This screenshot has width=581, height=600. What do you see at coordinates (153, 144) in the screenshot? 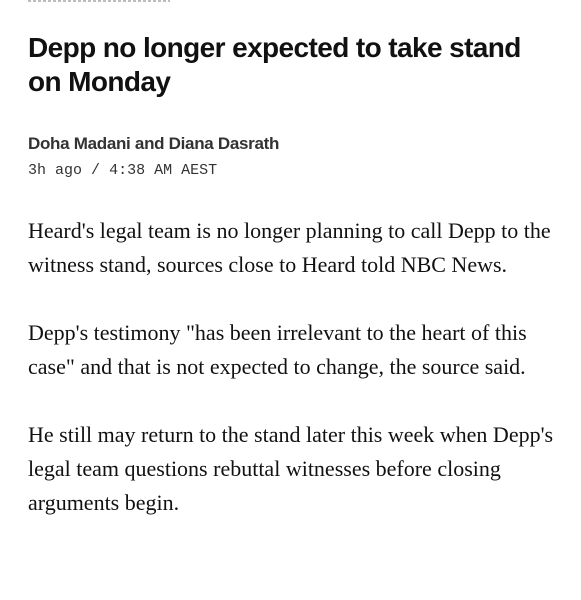
I see `article-byline: Doha Madani and Diana Dasrath` at bounding box center [153, 144].